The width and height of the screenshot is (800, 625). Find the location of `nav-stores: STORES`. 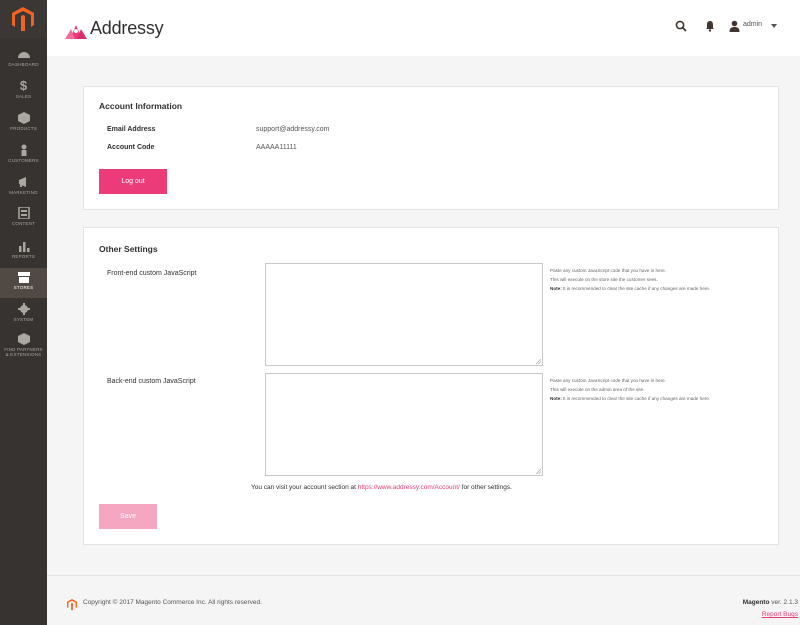

nav-stores: STORES is located at coordinates (23, 283).